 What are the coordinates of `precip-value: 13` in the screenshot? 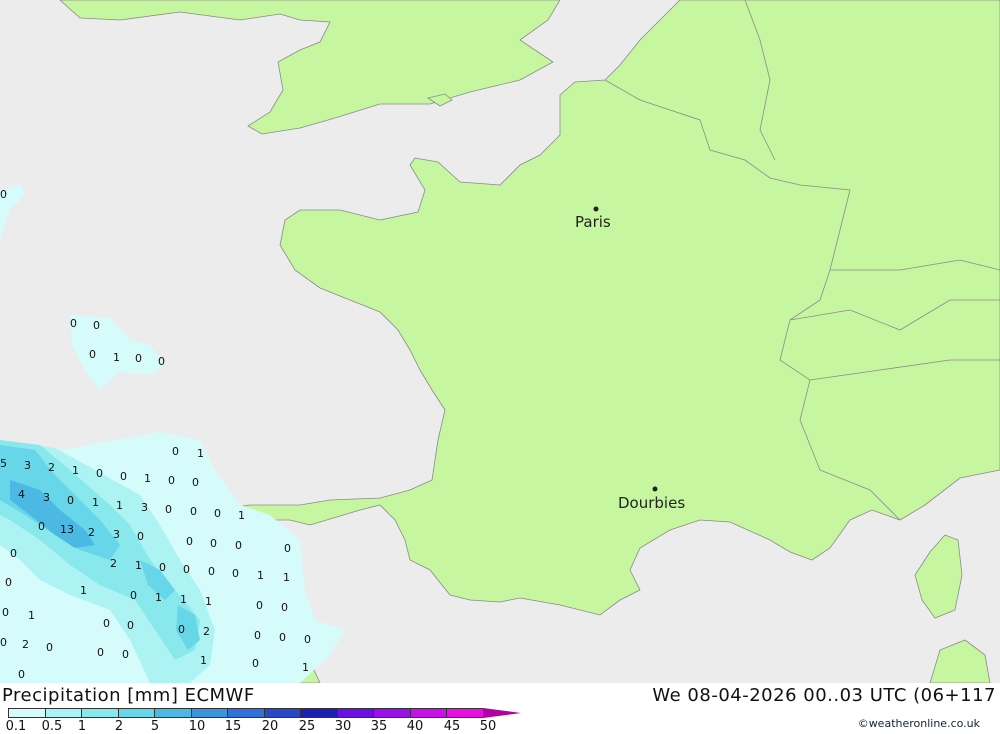 It's located at (67, 529).